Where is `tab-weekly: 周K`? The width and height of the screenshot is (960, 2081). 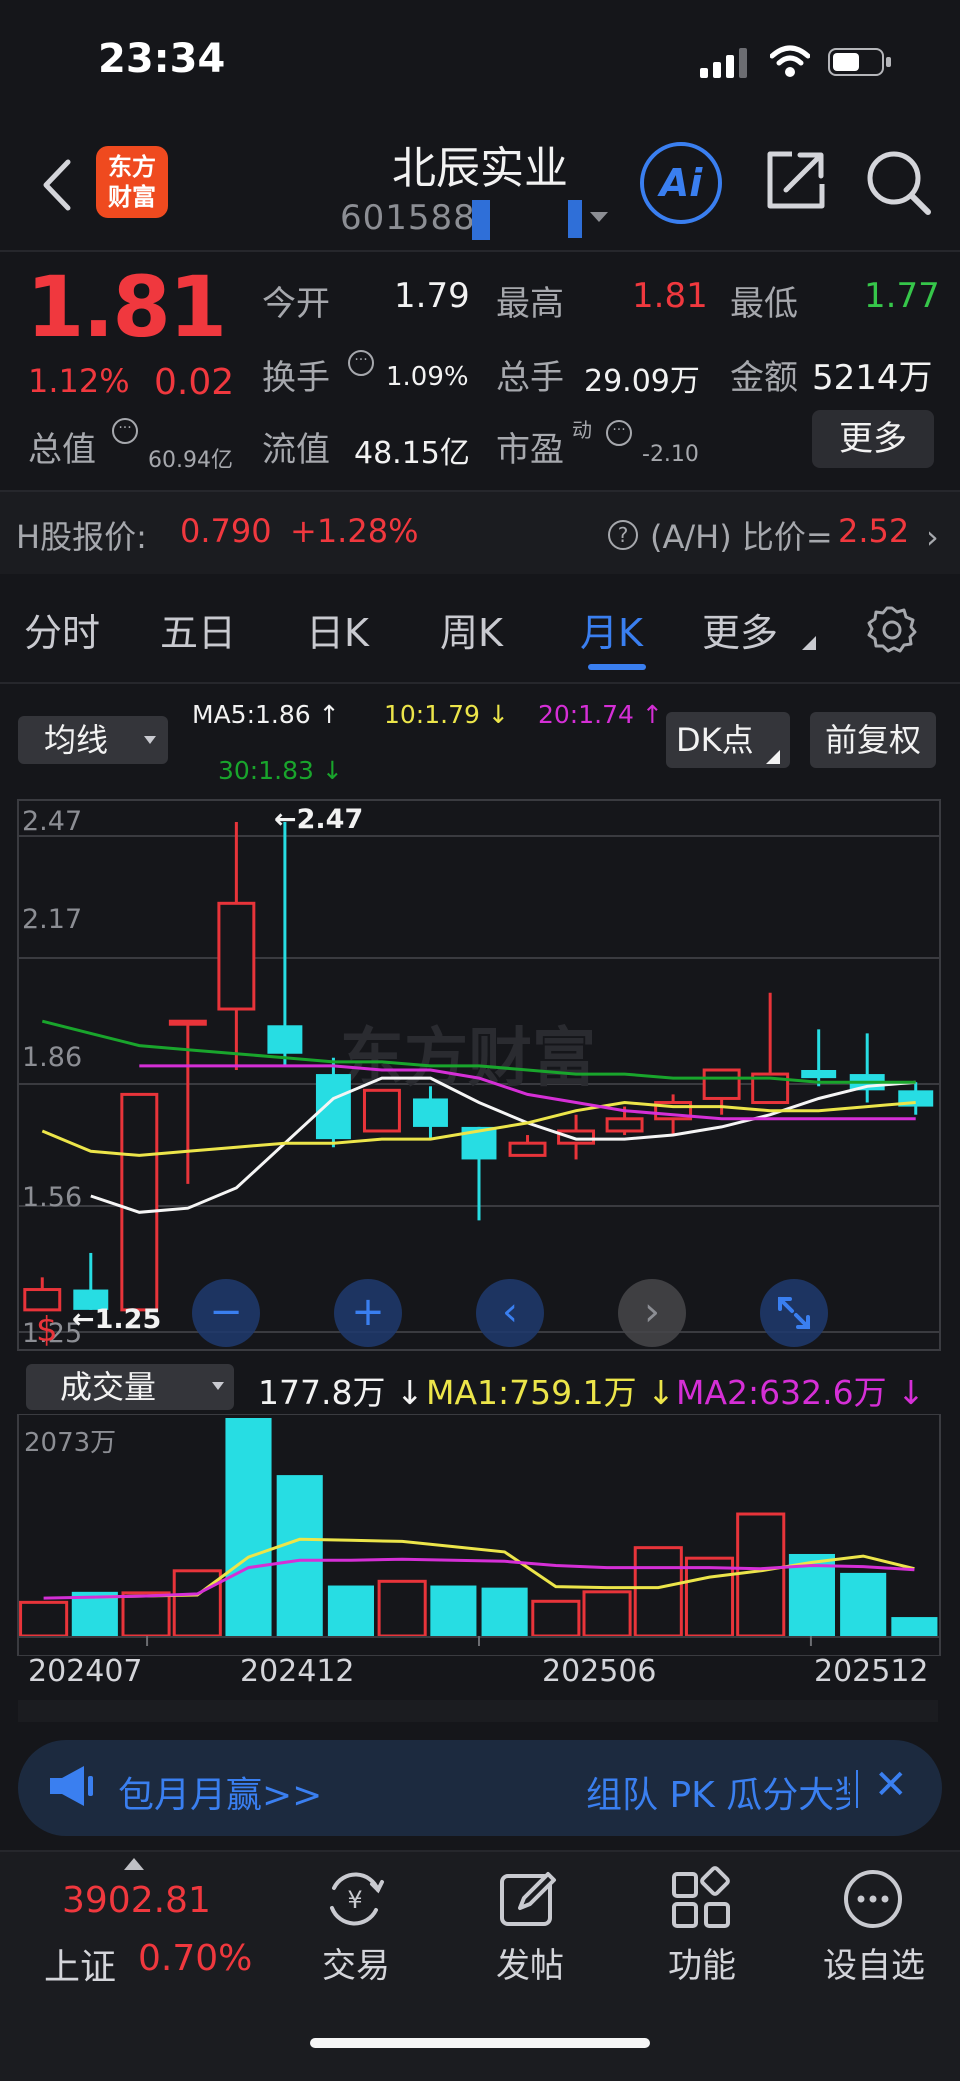 tab-weekly: 周K is located at coordinates (471, 629).